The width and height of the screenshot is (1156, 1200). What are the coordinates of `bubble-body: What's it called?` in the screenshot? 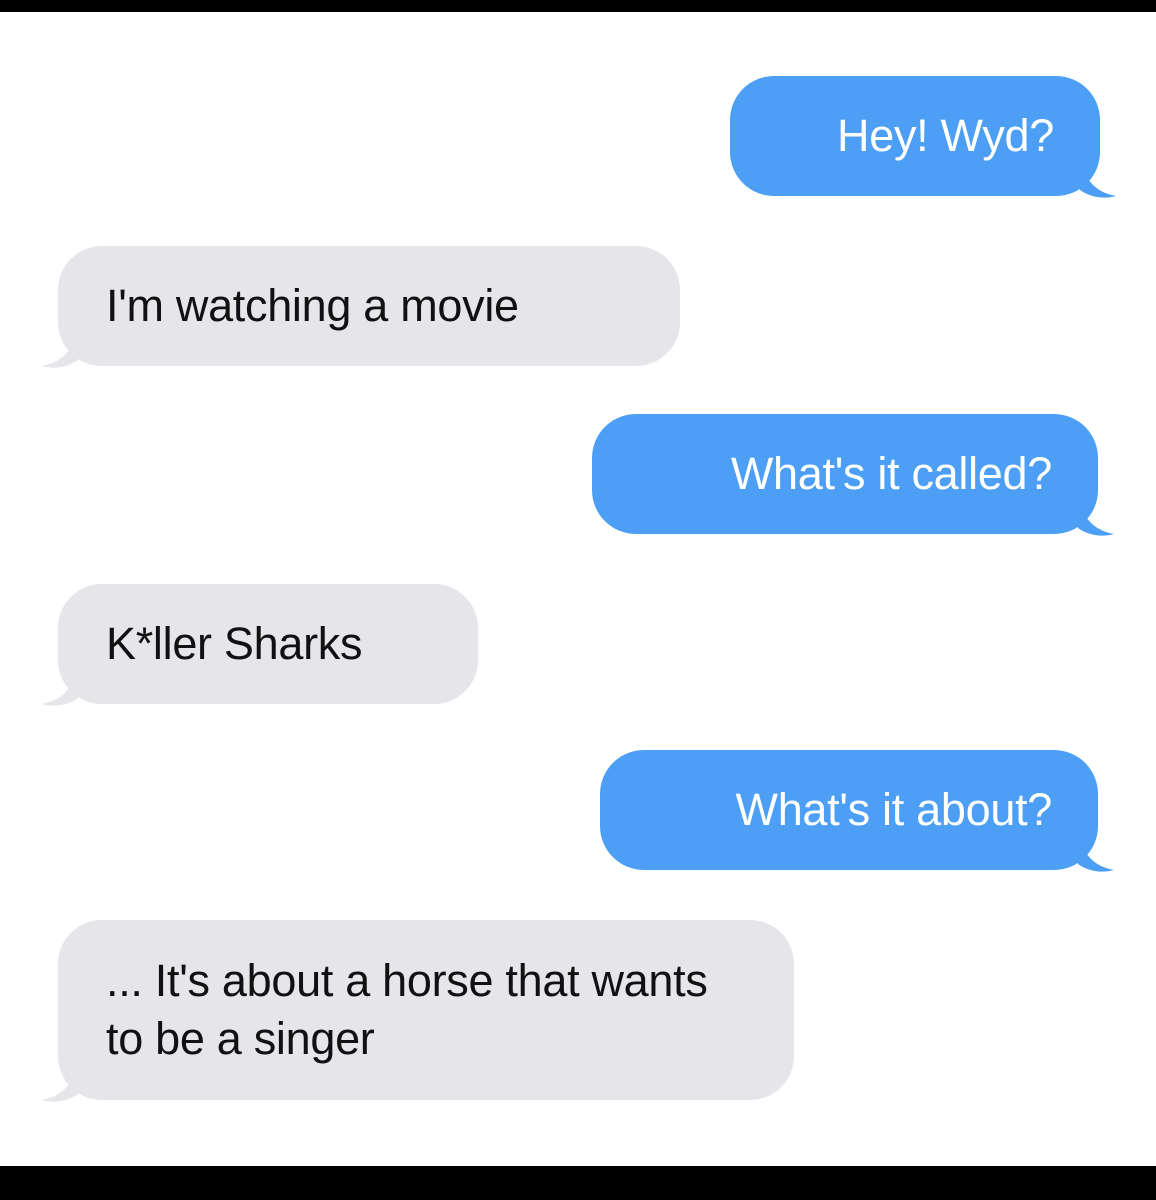 It's located at (845, 474).